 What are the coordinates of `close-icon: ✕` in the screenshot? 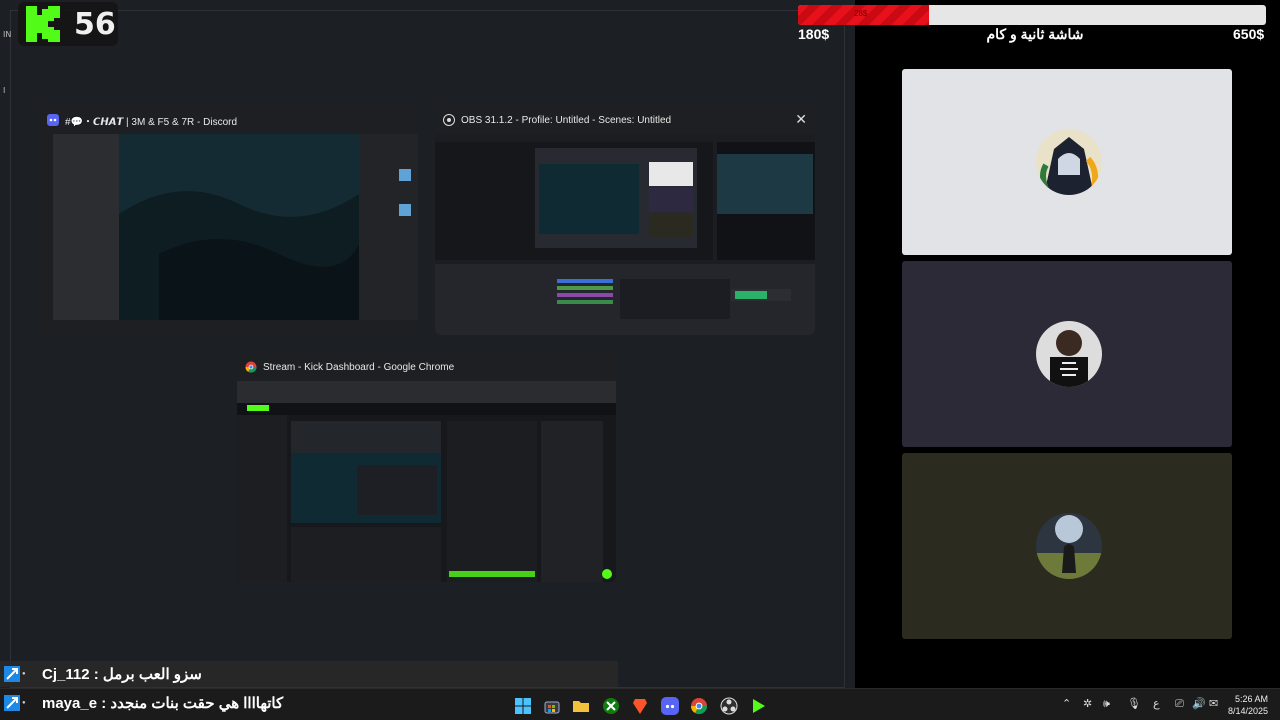 It's located at (801, 119).